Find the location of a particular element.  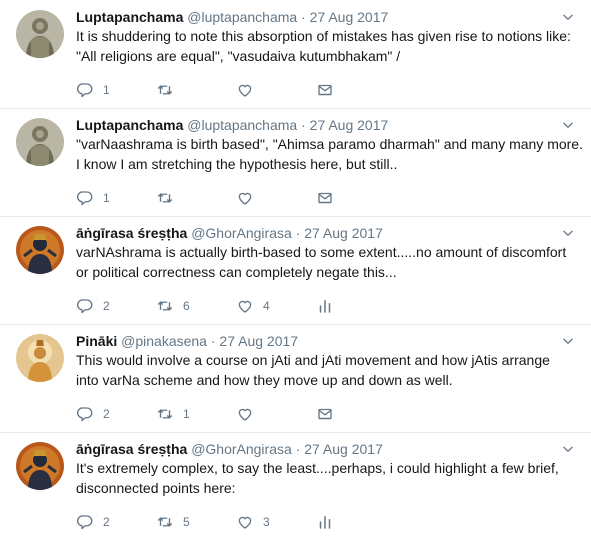

tweet-text-line: disconnected points here: is located at coordinates (156, 488).